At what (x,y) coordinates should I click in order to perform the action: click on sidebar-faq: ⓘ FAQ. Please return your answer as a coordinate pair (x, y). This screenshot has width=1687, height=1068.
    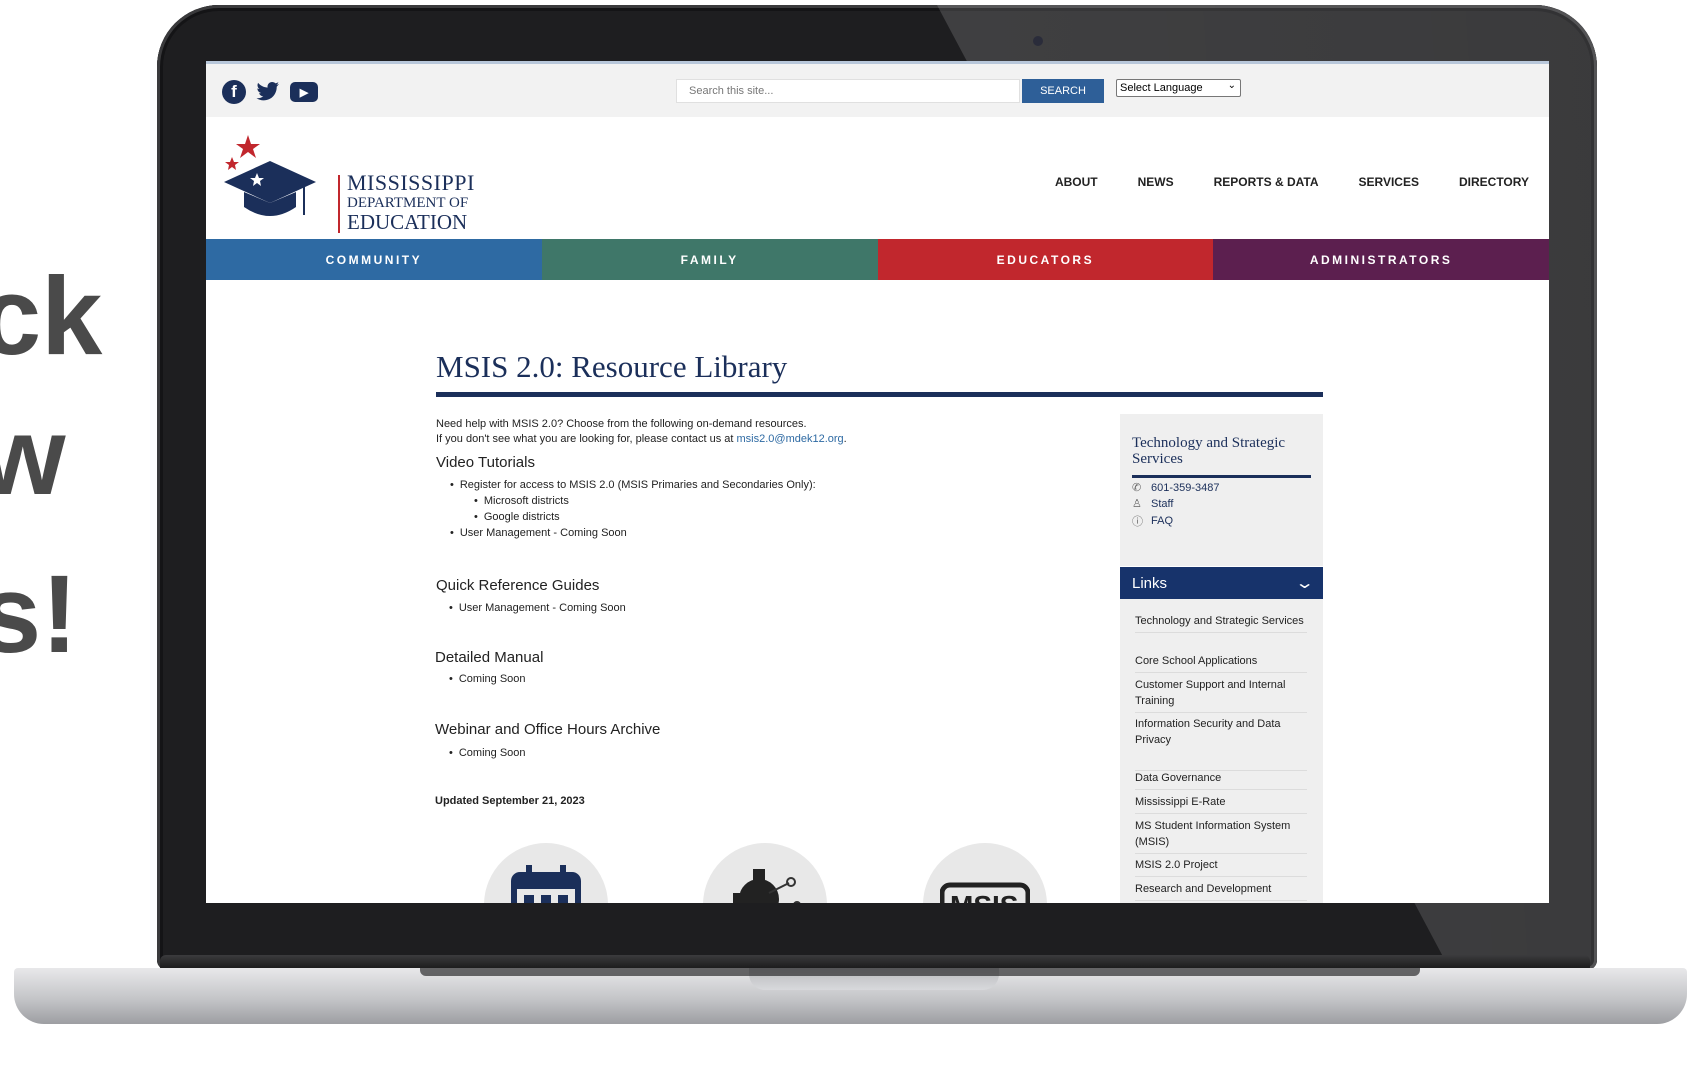
    Looking at the image, I should click on (1152, 521).